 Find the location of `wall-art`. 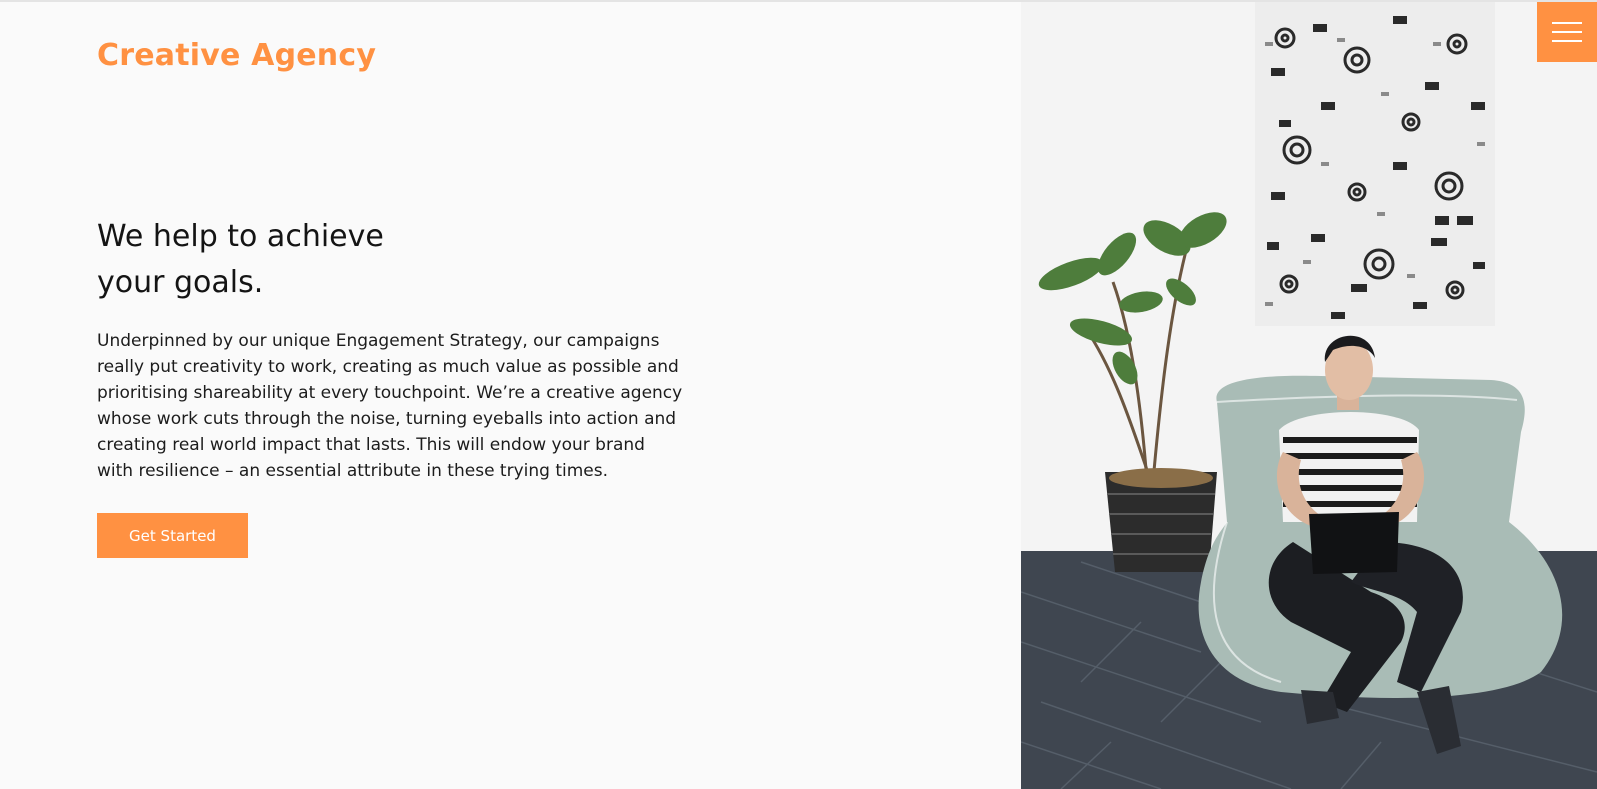

wall-art is located at coordinates (1375, 164).